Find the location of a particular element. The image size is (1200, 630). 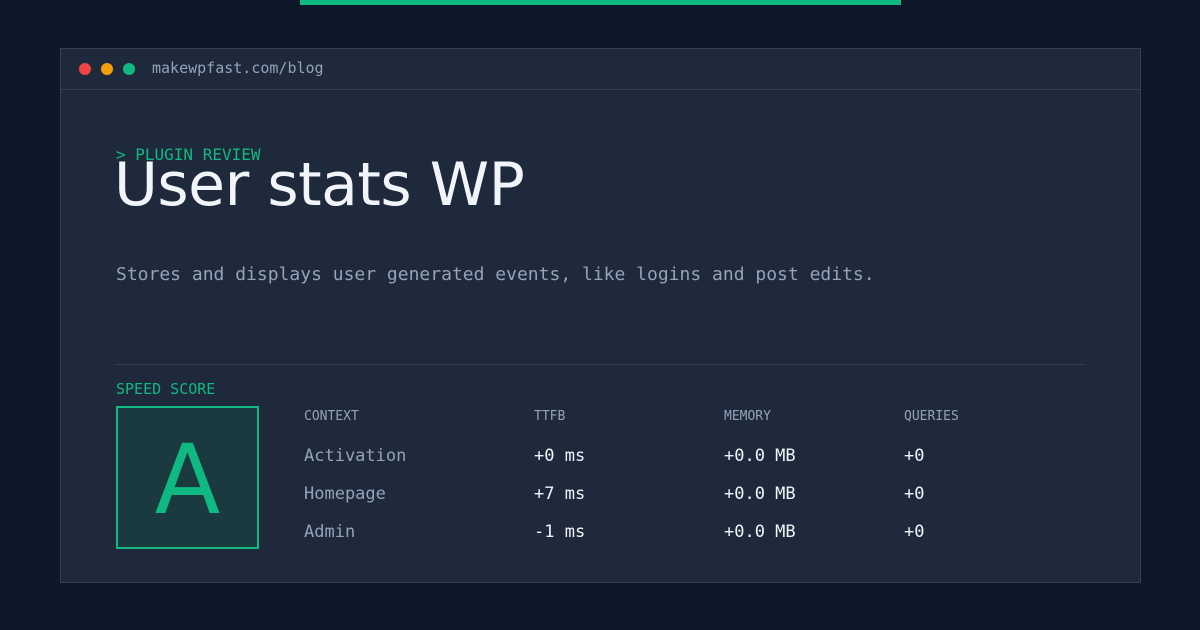

section-divider is located at coordinates (600, 364).